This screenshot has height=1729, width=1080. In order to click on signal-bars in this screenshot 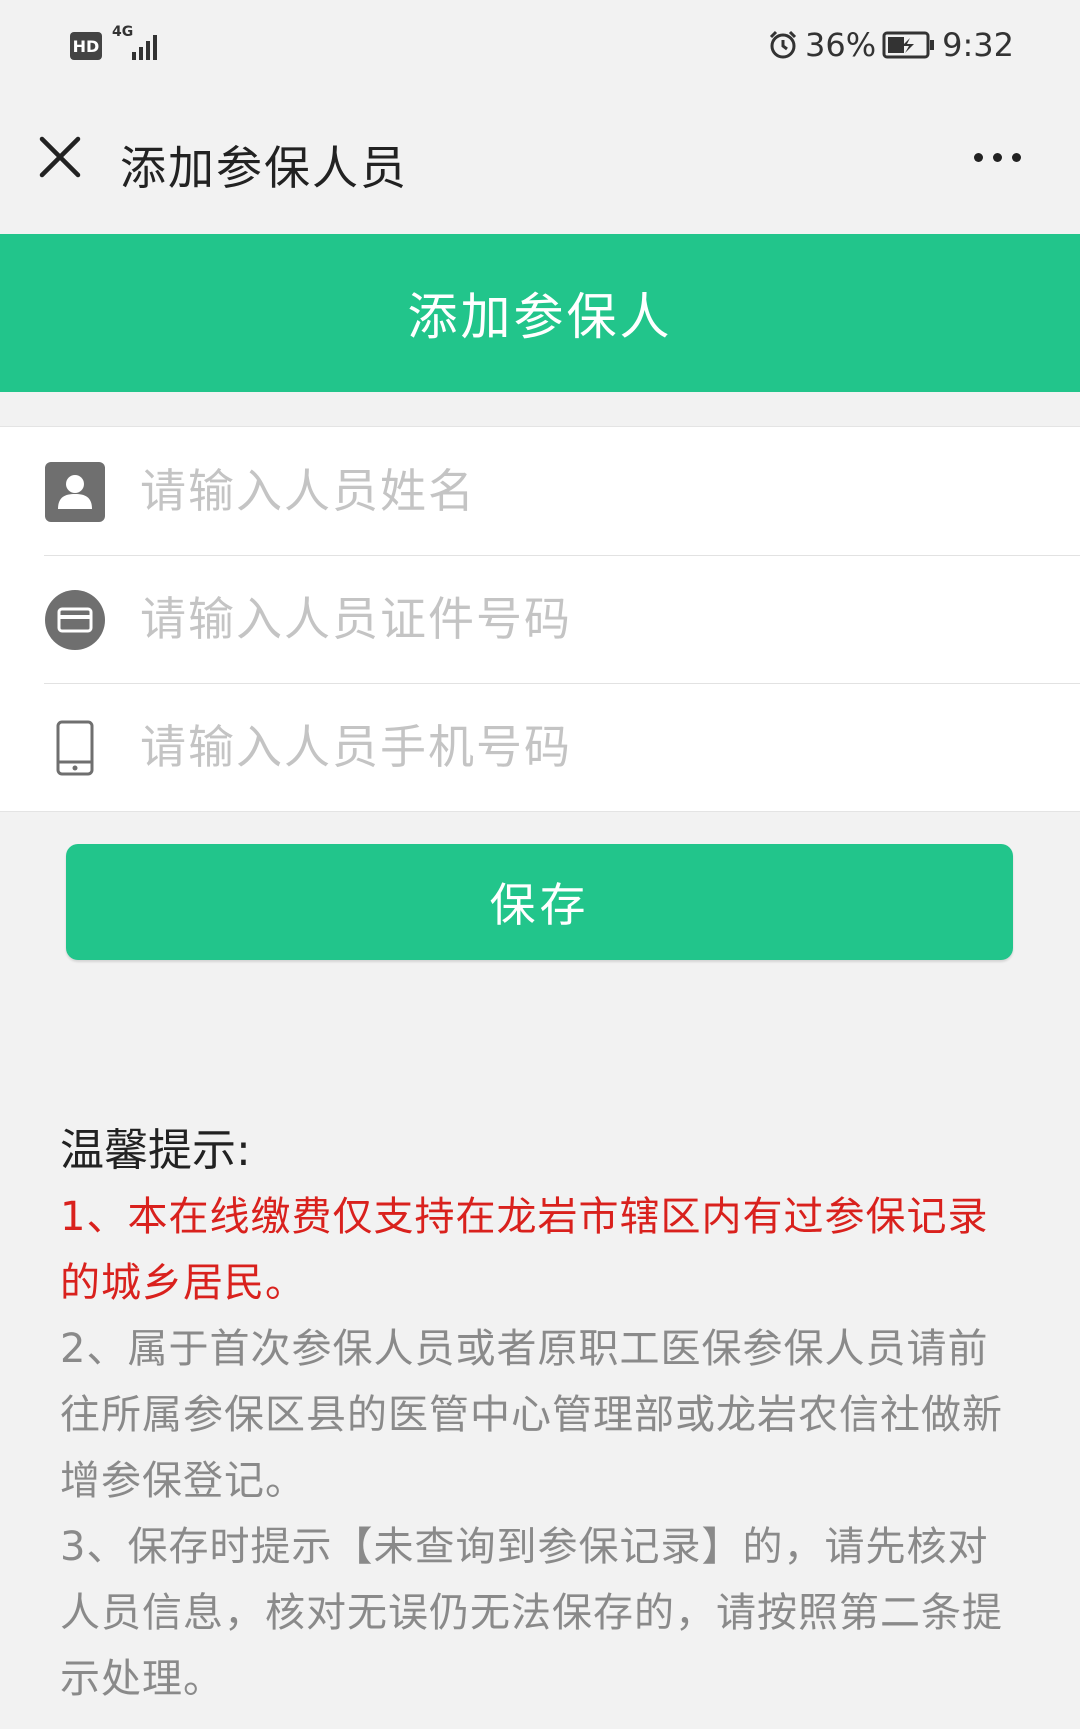, I will do `click(144, 47)`.